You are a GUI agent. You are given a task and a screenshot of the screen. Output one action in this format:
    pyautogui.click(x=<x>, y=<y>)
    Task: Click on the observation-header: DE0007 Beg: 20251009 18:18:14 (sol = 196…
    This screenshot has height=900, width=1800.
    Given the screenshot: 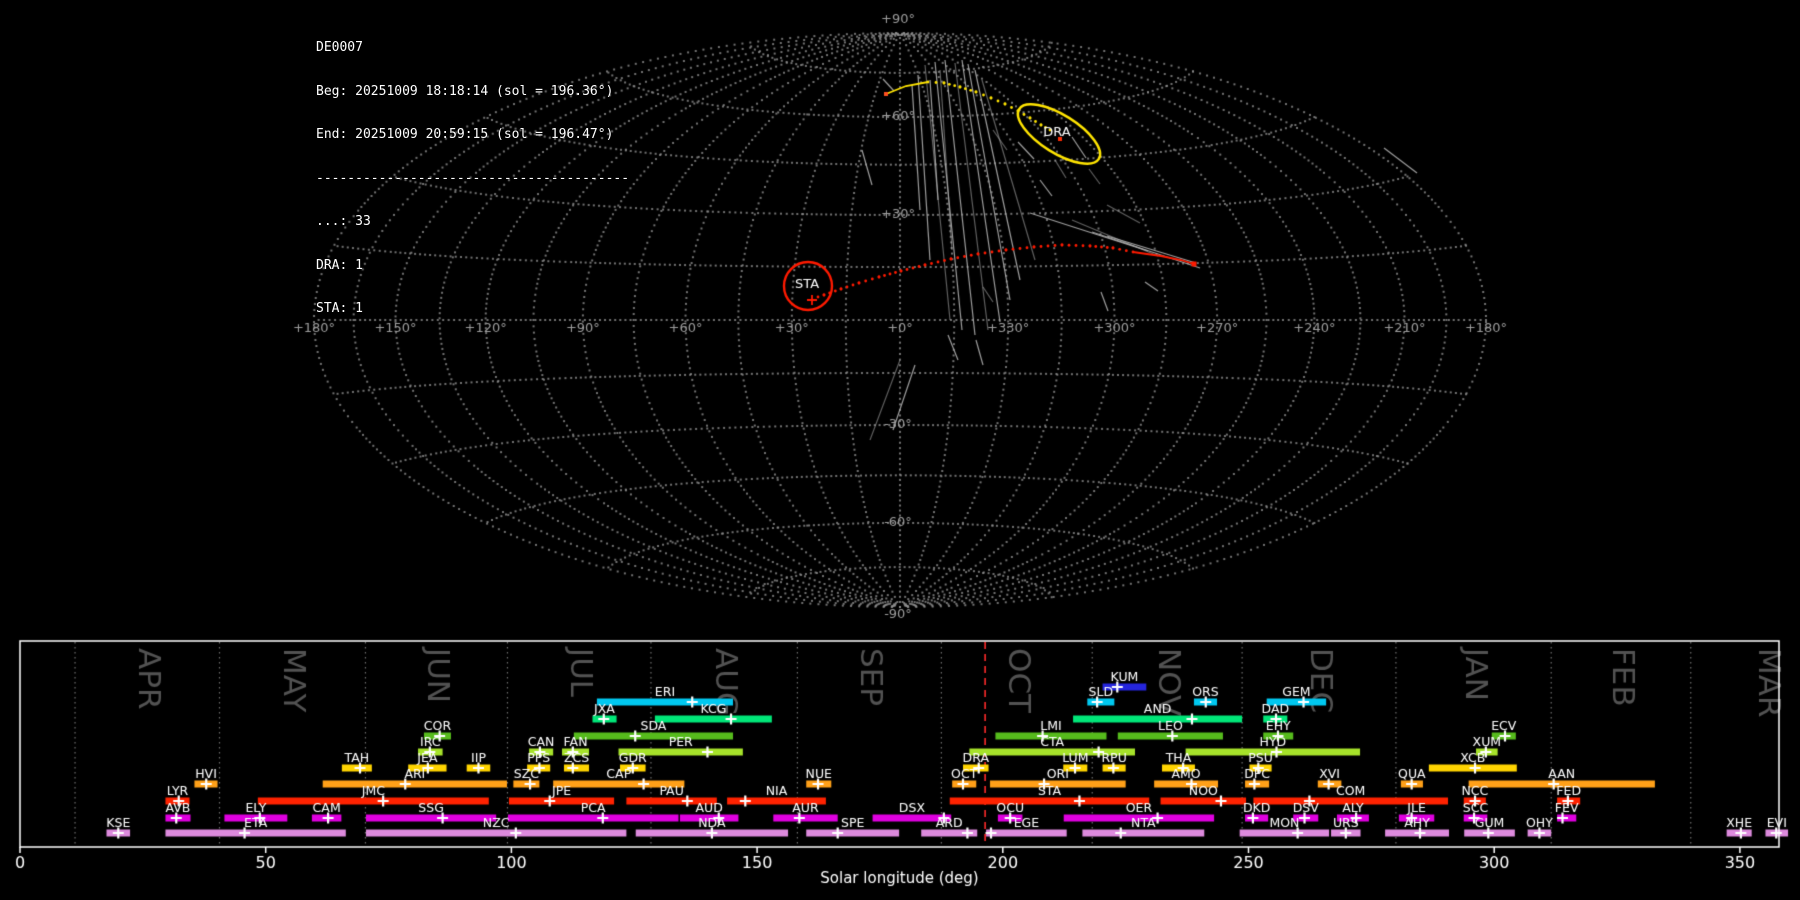 What is the action you would take?
    pyautogui.click(x=472, y=179)
    